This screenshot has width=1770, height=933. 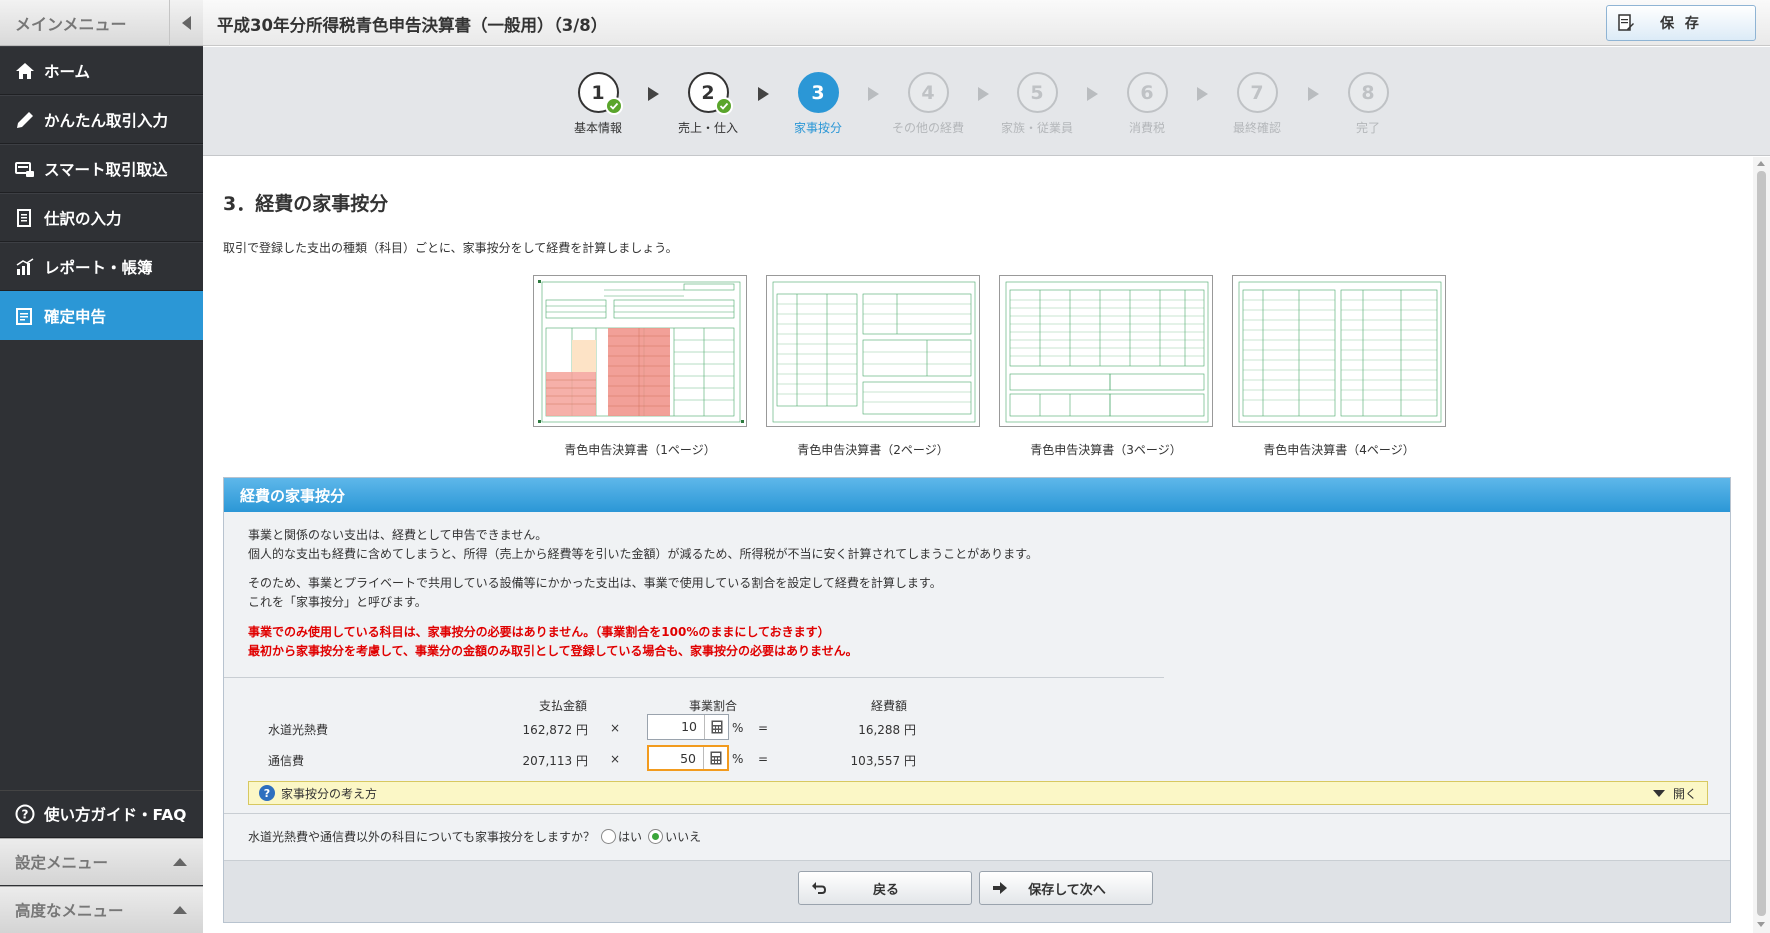 I want to click on radio-no-label: いいえ, so click(x=683, y=836).